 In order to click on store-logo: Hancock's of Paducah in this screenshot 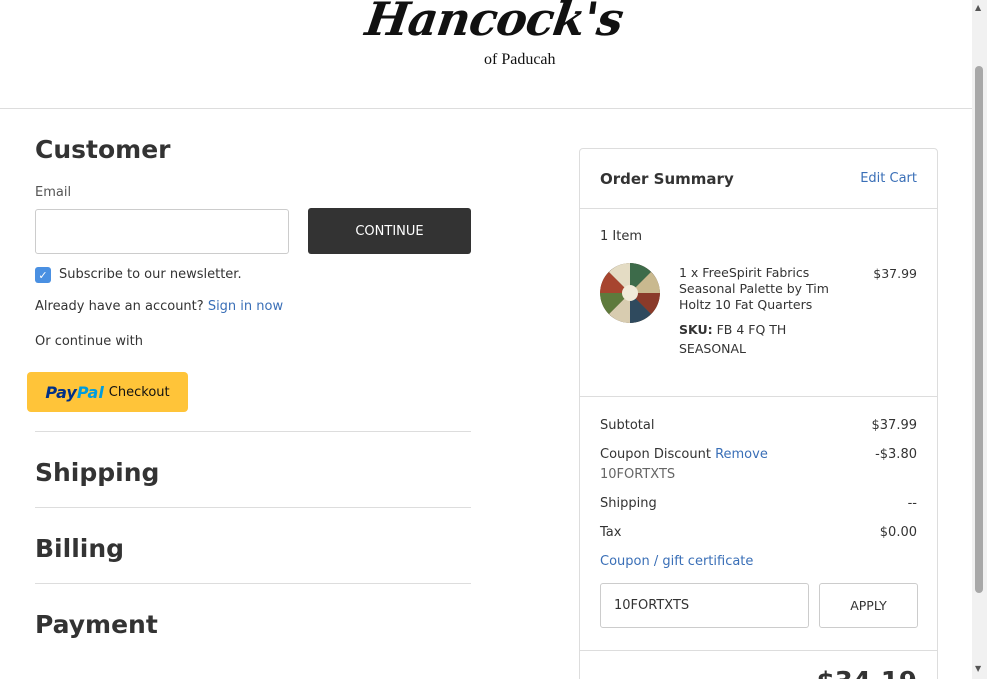, I will do `click(494, 36)`.